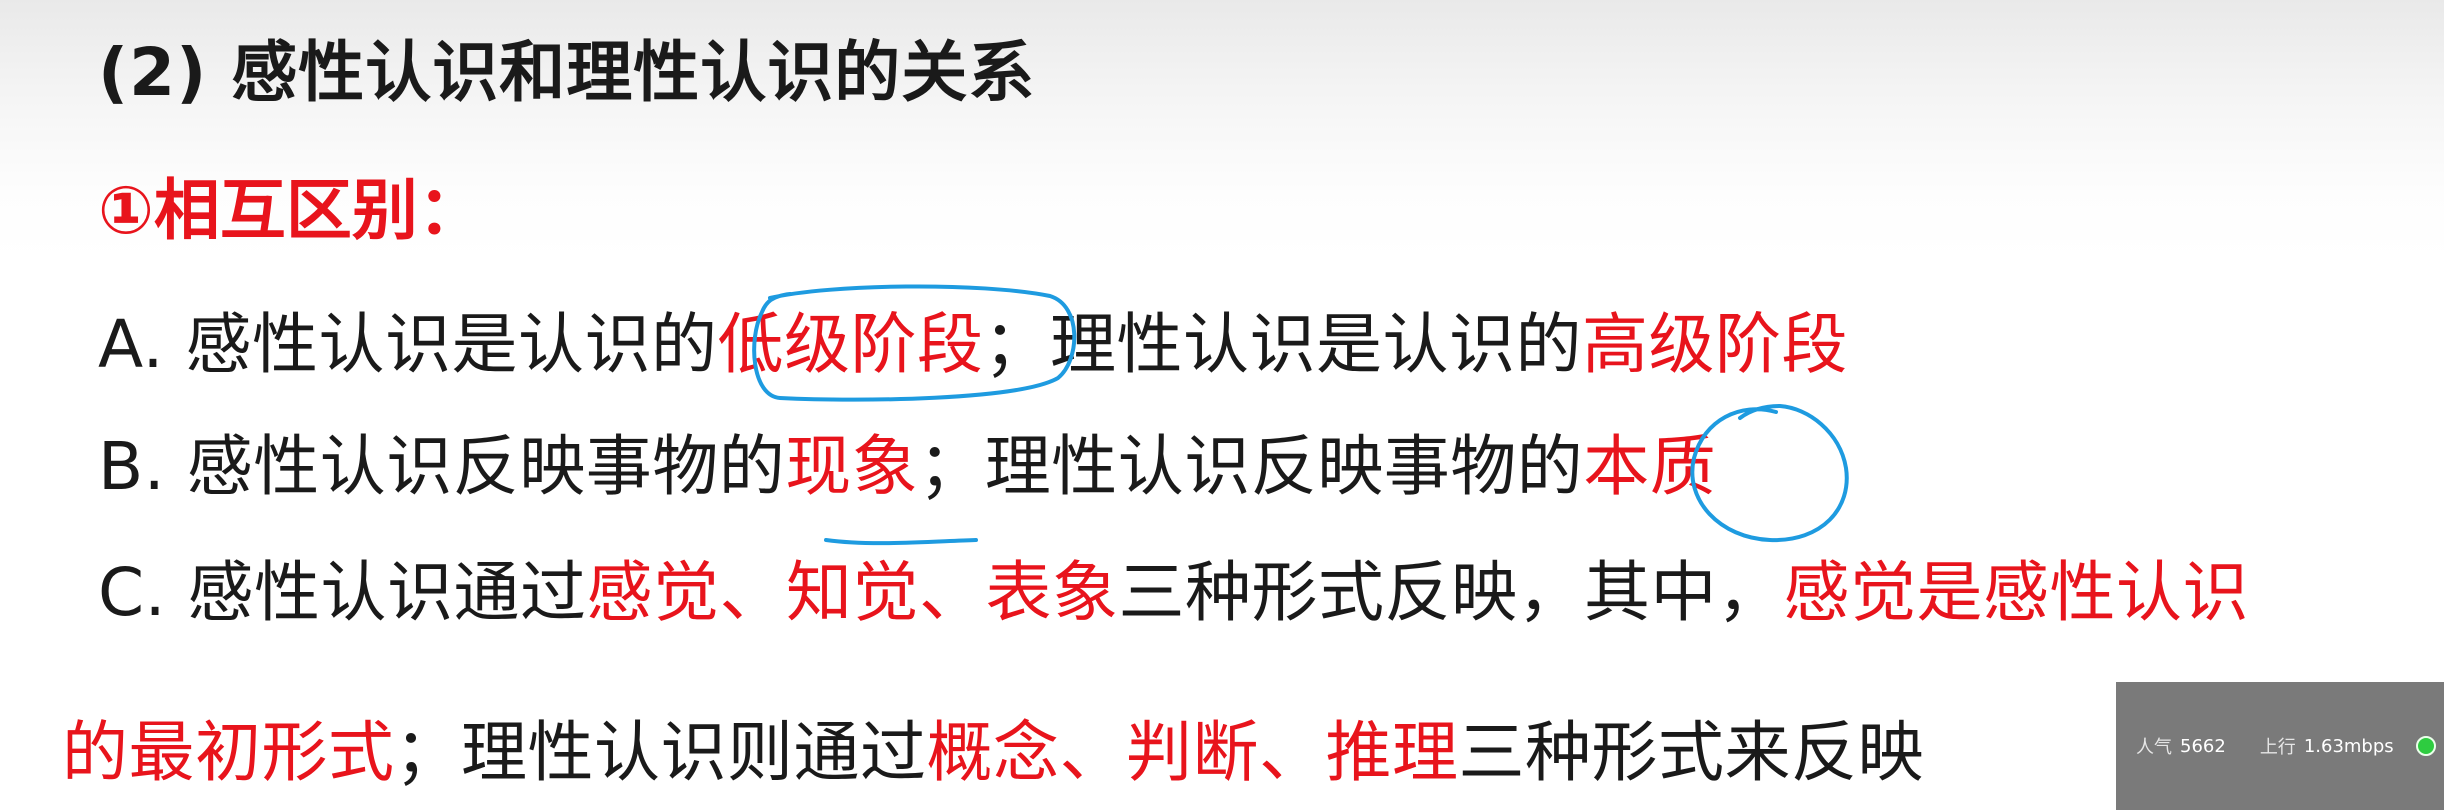  What do you see at coordinates (1451, 592) in the screenshot?
I see `statement-c-middle: 三种形式反映，其中，` at bounding box center [1451, 592].